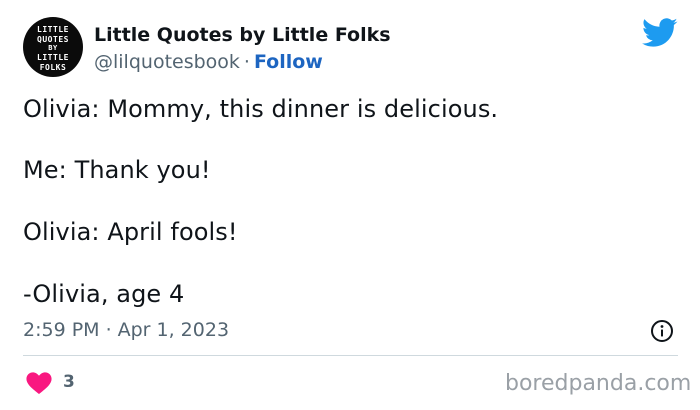 This screenshot has height=410, width=700. Describe the element at coordinates (662, 331) in the screenshot. I see `info-icon` at that location.